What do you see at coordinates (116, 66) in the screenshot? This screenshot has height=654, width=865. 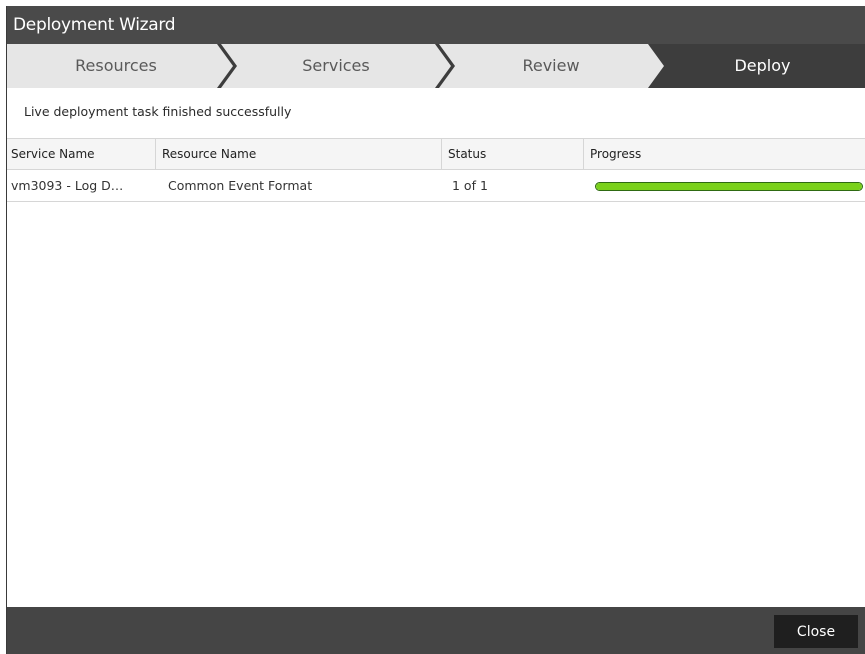 I see `step-resources: Resources` at bounding box center [116, 66].